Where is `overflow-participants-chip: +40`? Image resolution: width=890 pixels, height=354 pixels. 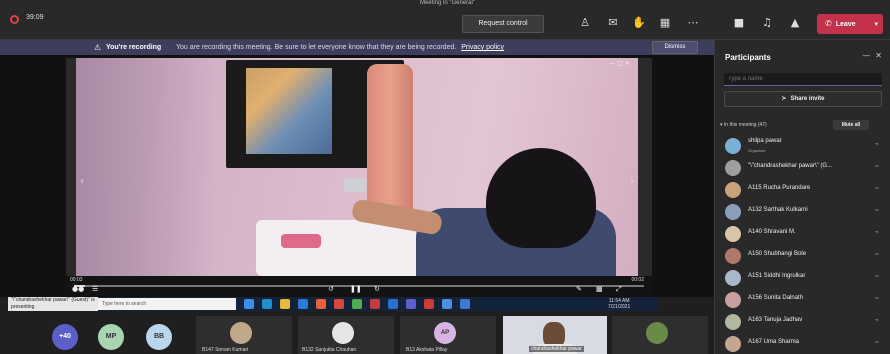
overflow-participants-chip: +40 is located at coordinates (65, 337).